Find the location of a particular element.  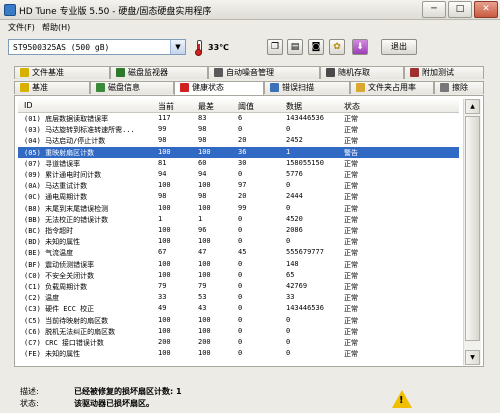

table-row: (B8) 末尾到末尾错误检测 100 100 99 0 正常 is located at coordinates (238, 208).